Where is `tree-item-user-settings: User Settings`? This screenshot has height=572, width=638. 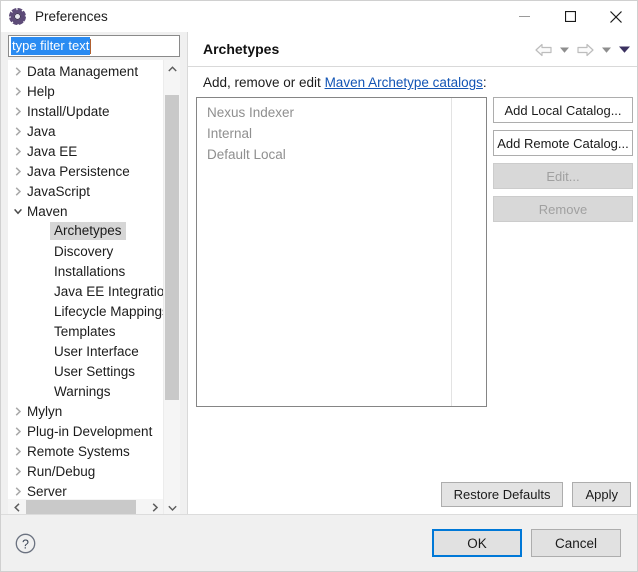
tree-item-user-settings: User Settings is located at coordinates (85, 371).